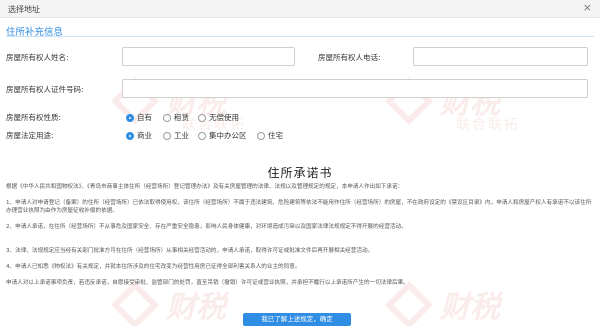  What do you see at coordinates (224, 117) in the screenshot?
I see `ownership-option-label: 无偿使用` at bounding box center [224, 117].